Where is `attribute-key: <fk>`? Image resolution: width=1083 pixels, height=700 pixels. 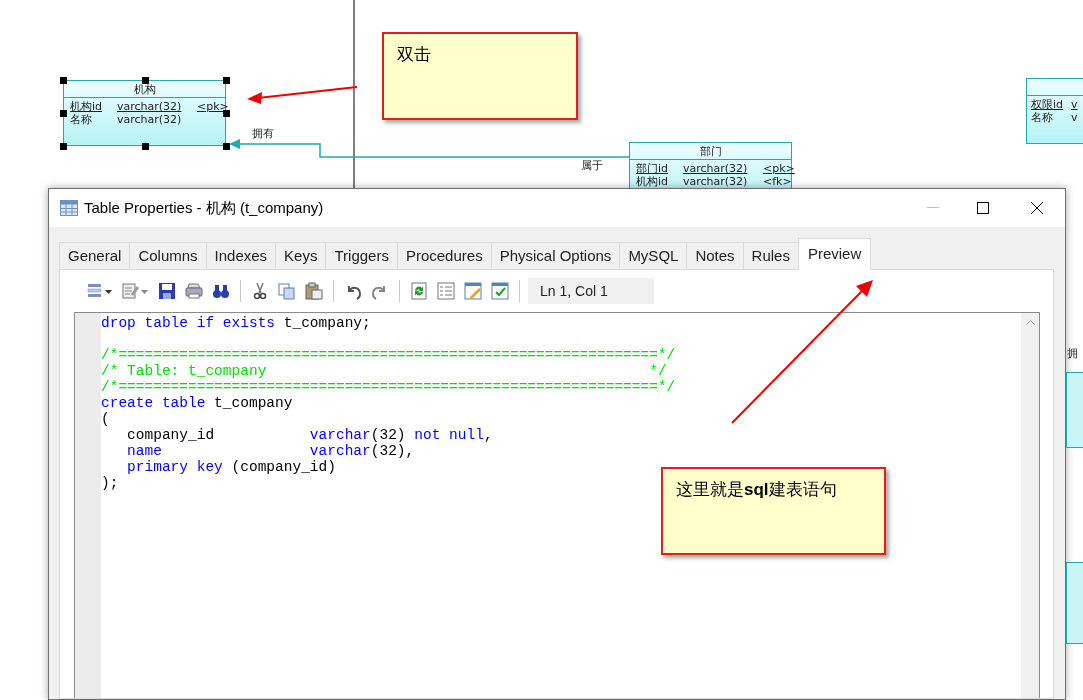 attribute-key: <fk> is located at coordinates (777, 181).